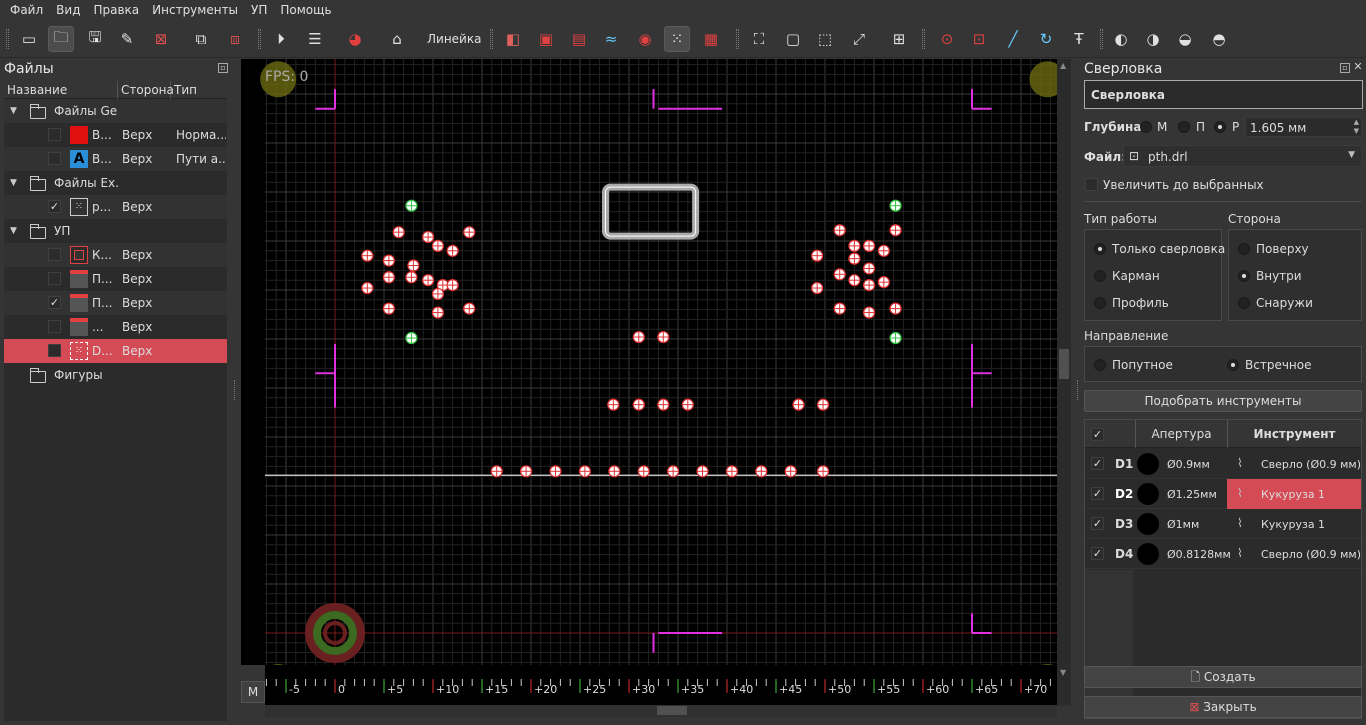 The image size is (1366, 725). Describe the element at coordinates (645, 39) in the screenshot. I see `thermal-icon: ◉` at that location.